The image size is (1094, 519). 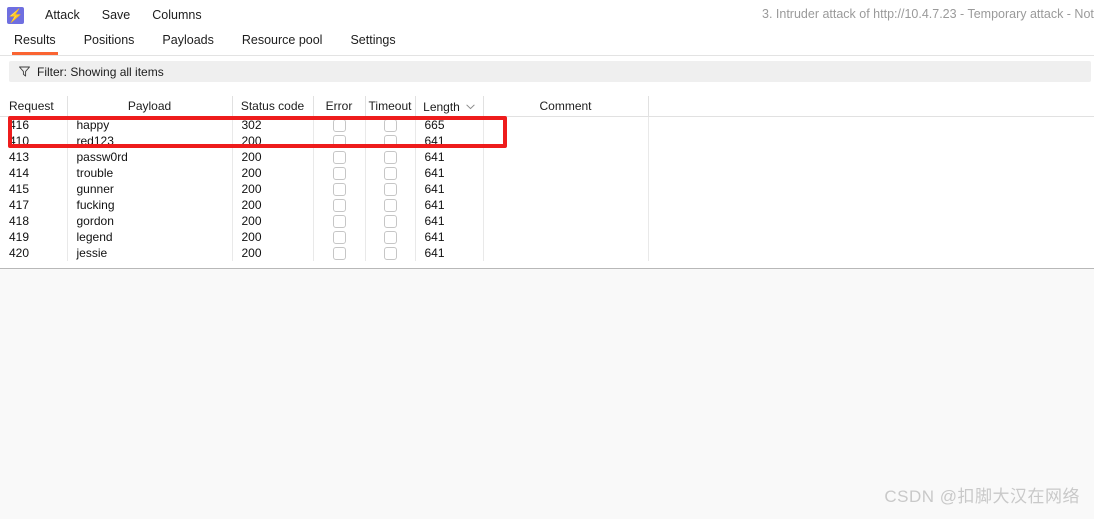 What do you see at coordinates (273, 106) in the screenshot?
I see `column-header-status-code: Status code` at bounding box center [273, 106].